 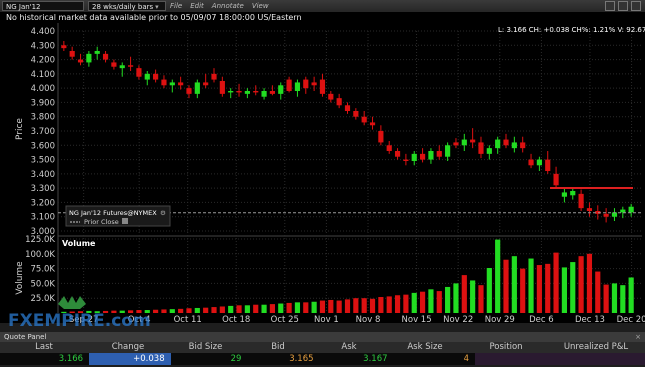 What do you see at coordinates (285, 319) in the screenshot?
I see `x-tick-label: Oct 25` at bounding box center [285, 319].